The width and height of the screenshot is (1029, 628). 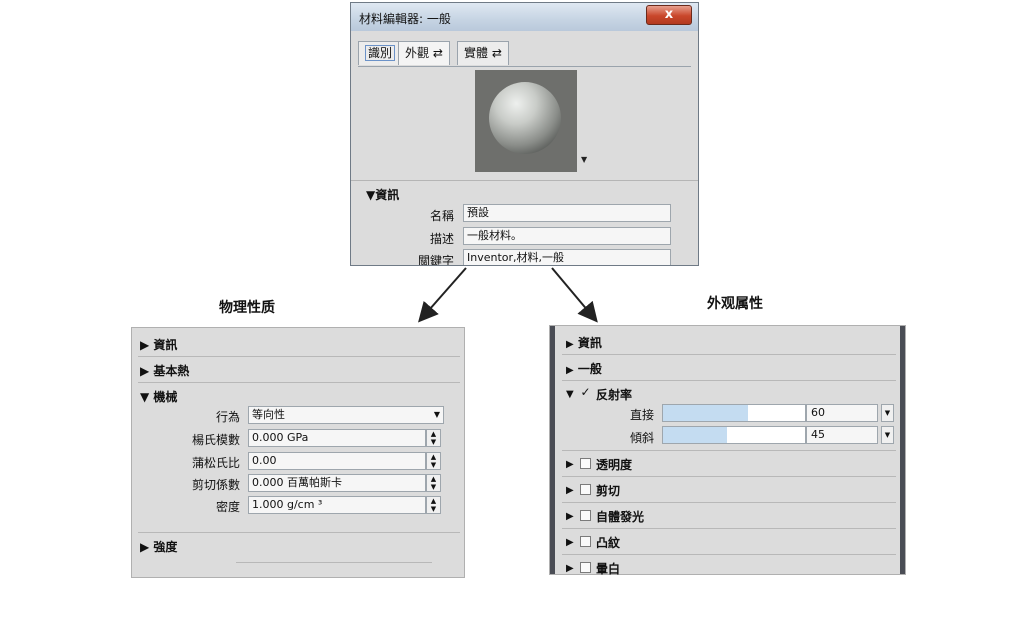 I want to click on section-general-label: 一般, so click(x=589, y=369).